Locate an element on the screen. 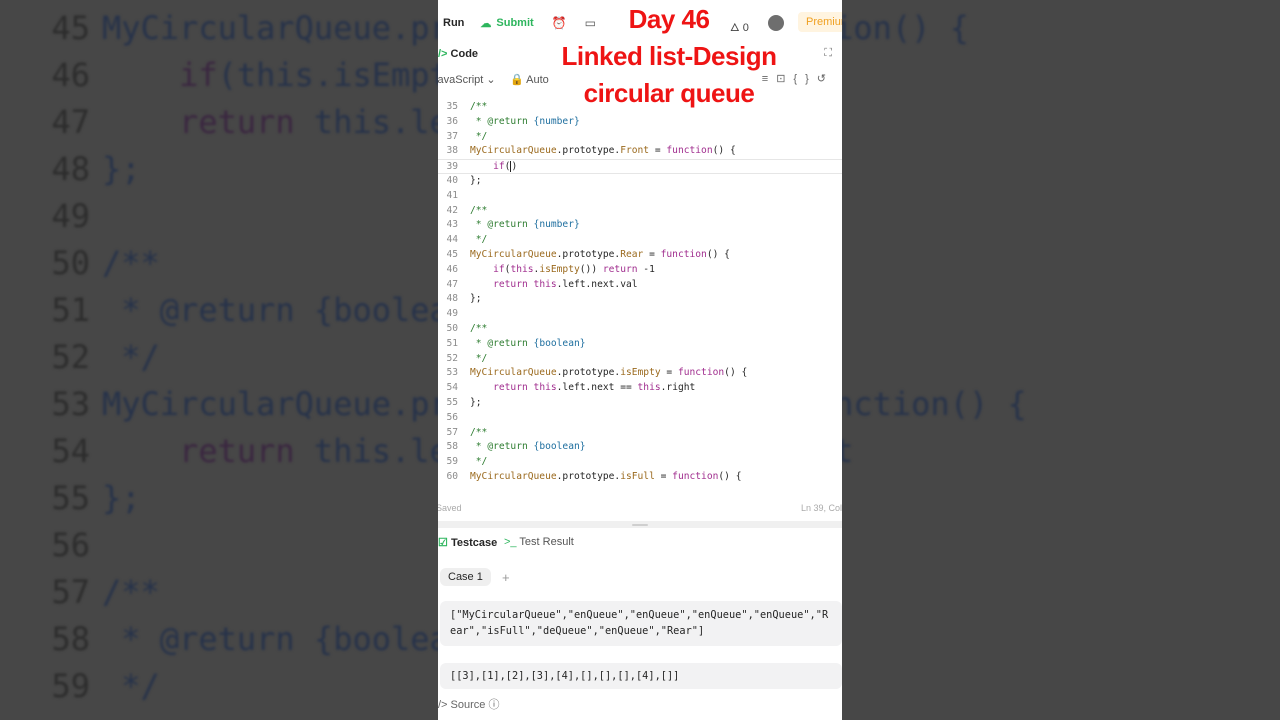 The image size is (1280, 720). code-line: 47 return this.left.next.val is located at coordinates (640, 285).